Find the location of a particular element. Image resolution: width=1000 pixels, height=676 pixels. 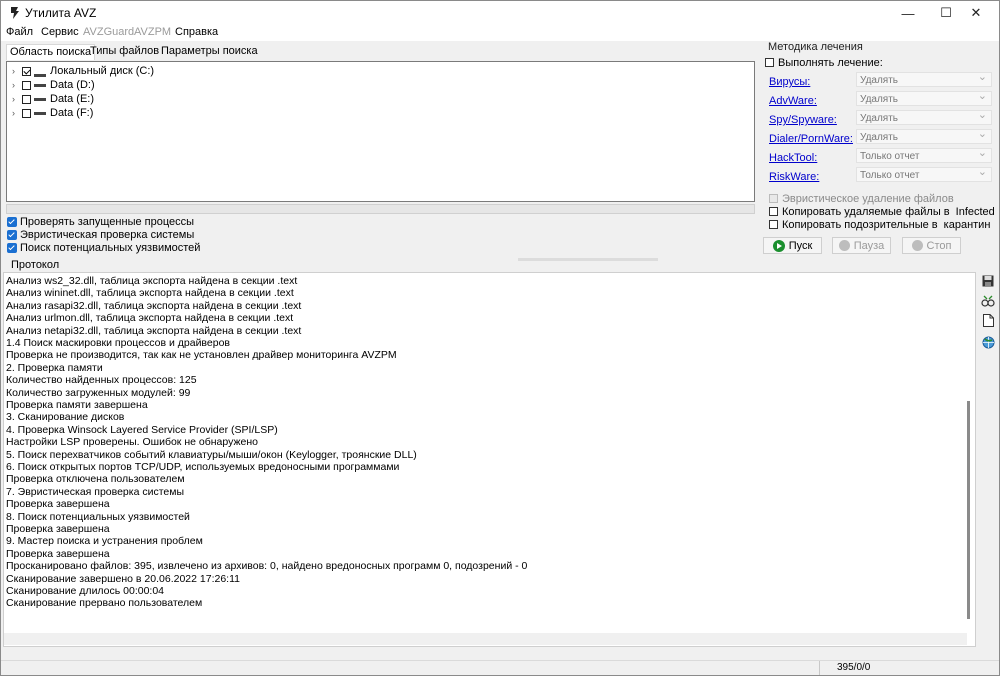

scan-counts: 395/0/0 is located at coordinates (854, 667).